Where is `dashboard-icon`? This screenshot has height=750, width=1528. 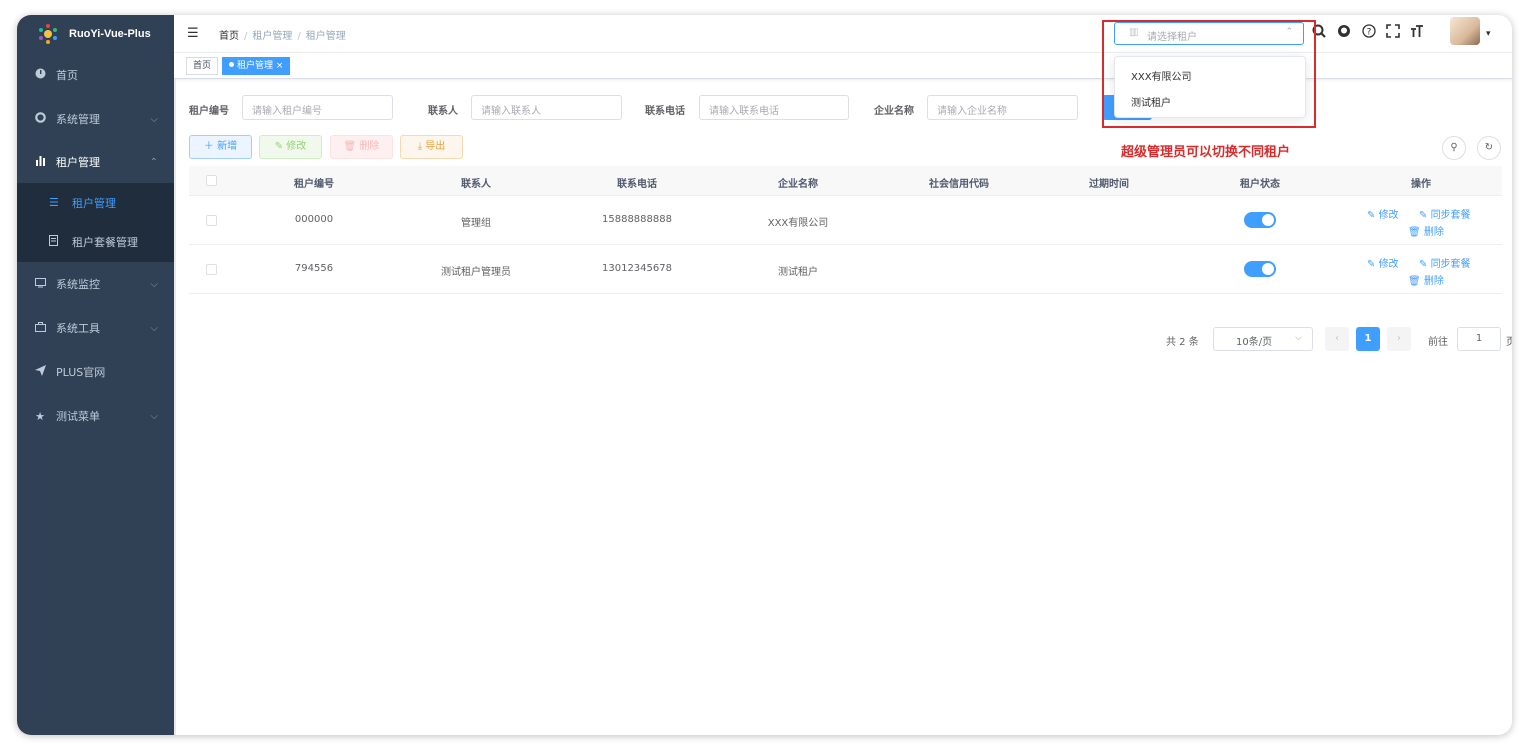 dashboard-icon is located at coordinates (40, 75).